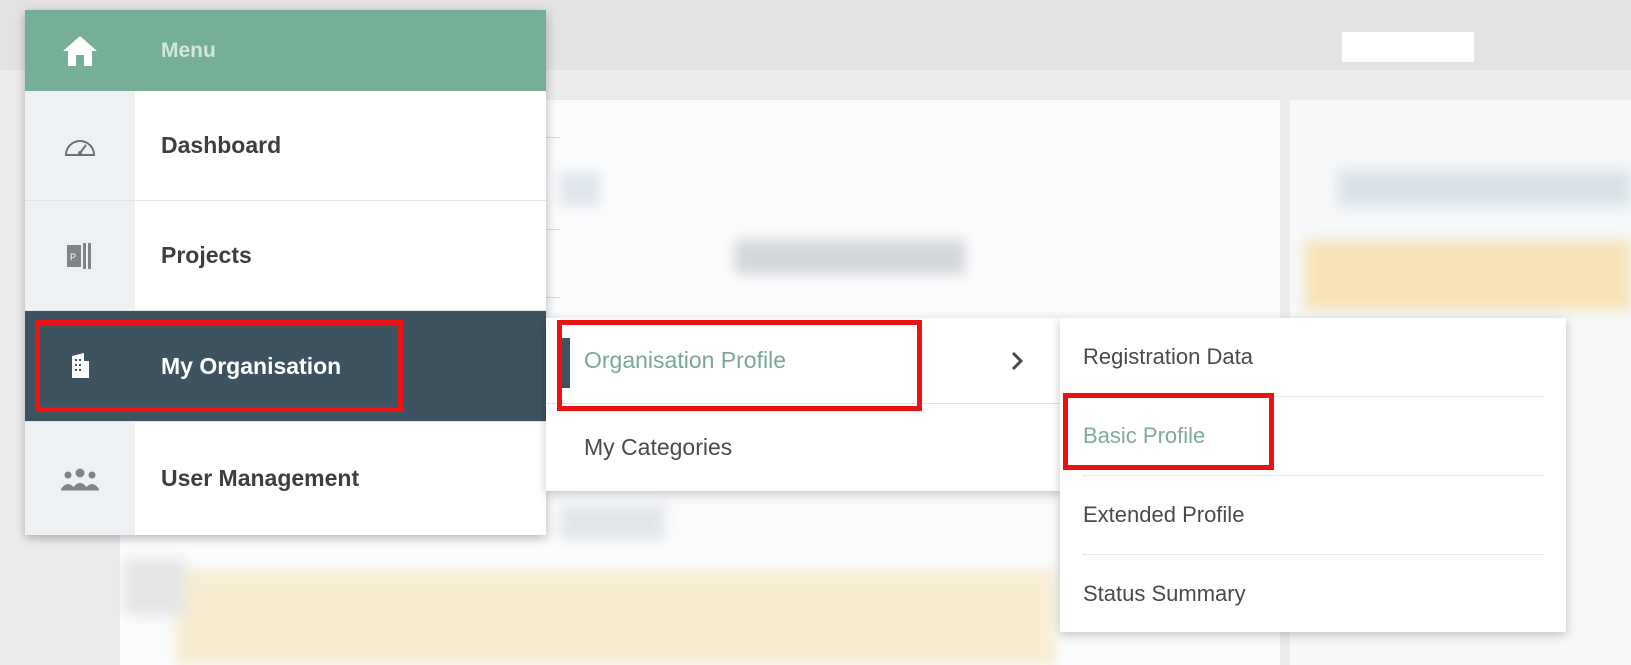  Describe the element at coordinates (80, 366) in the screenshot. I see `building-icon` at that location.